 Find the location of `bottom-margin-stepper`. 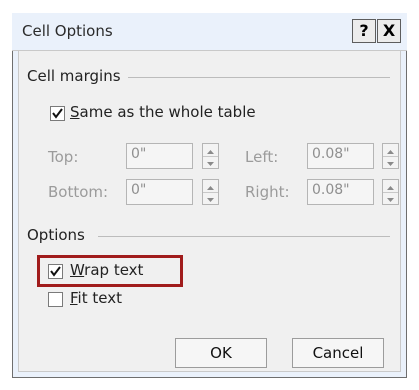

bottom-margin-stepper is located at coordinates (210, 192).